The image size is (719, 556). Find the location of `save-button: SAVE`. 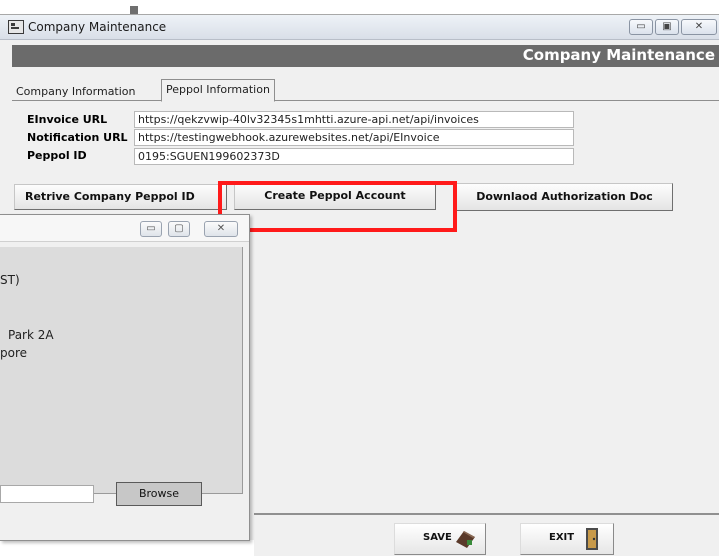

save-button: SAVE is located at coordinates (440, 539).